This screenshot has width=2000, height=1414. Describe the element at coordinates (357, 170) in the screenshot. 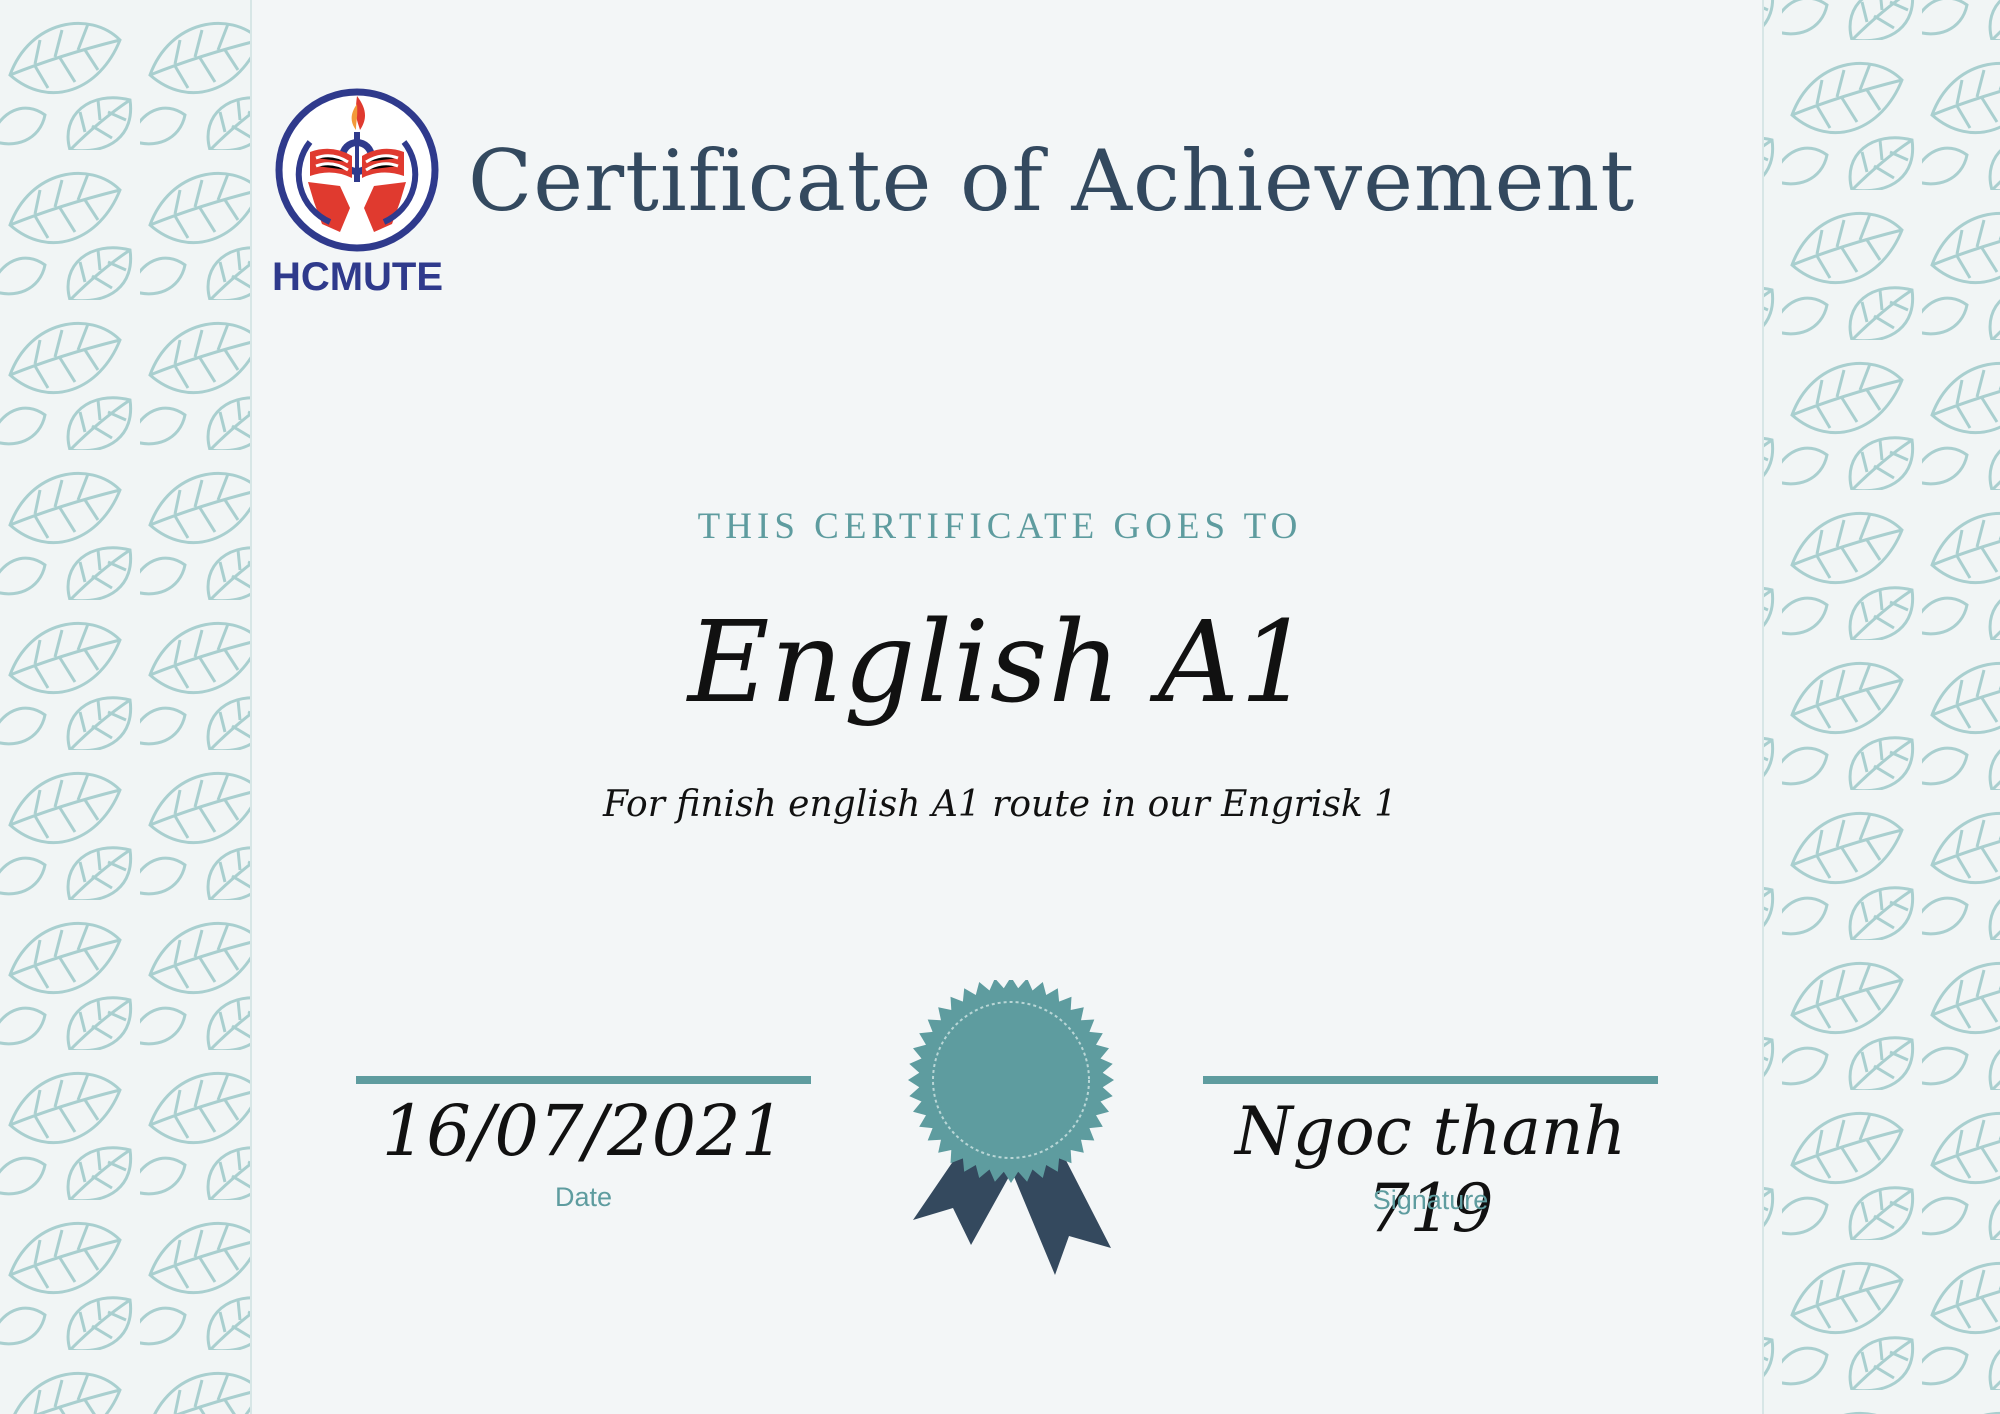

I see `hcmute-emblem-icon` at that location.